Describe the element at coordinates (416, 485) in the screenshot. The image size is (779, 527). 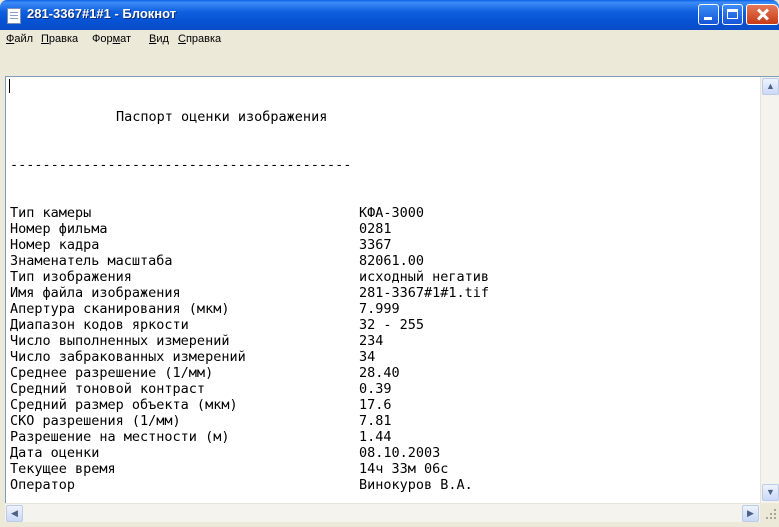
I see `field-value: Винокуров В.А.` at that location.